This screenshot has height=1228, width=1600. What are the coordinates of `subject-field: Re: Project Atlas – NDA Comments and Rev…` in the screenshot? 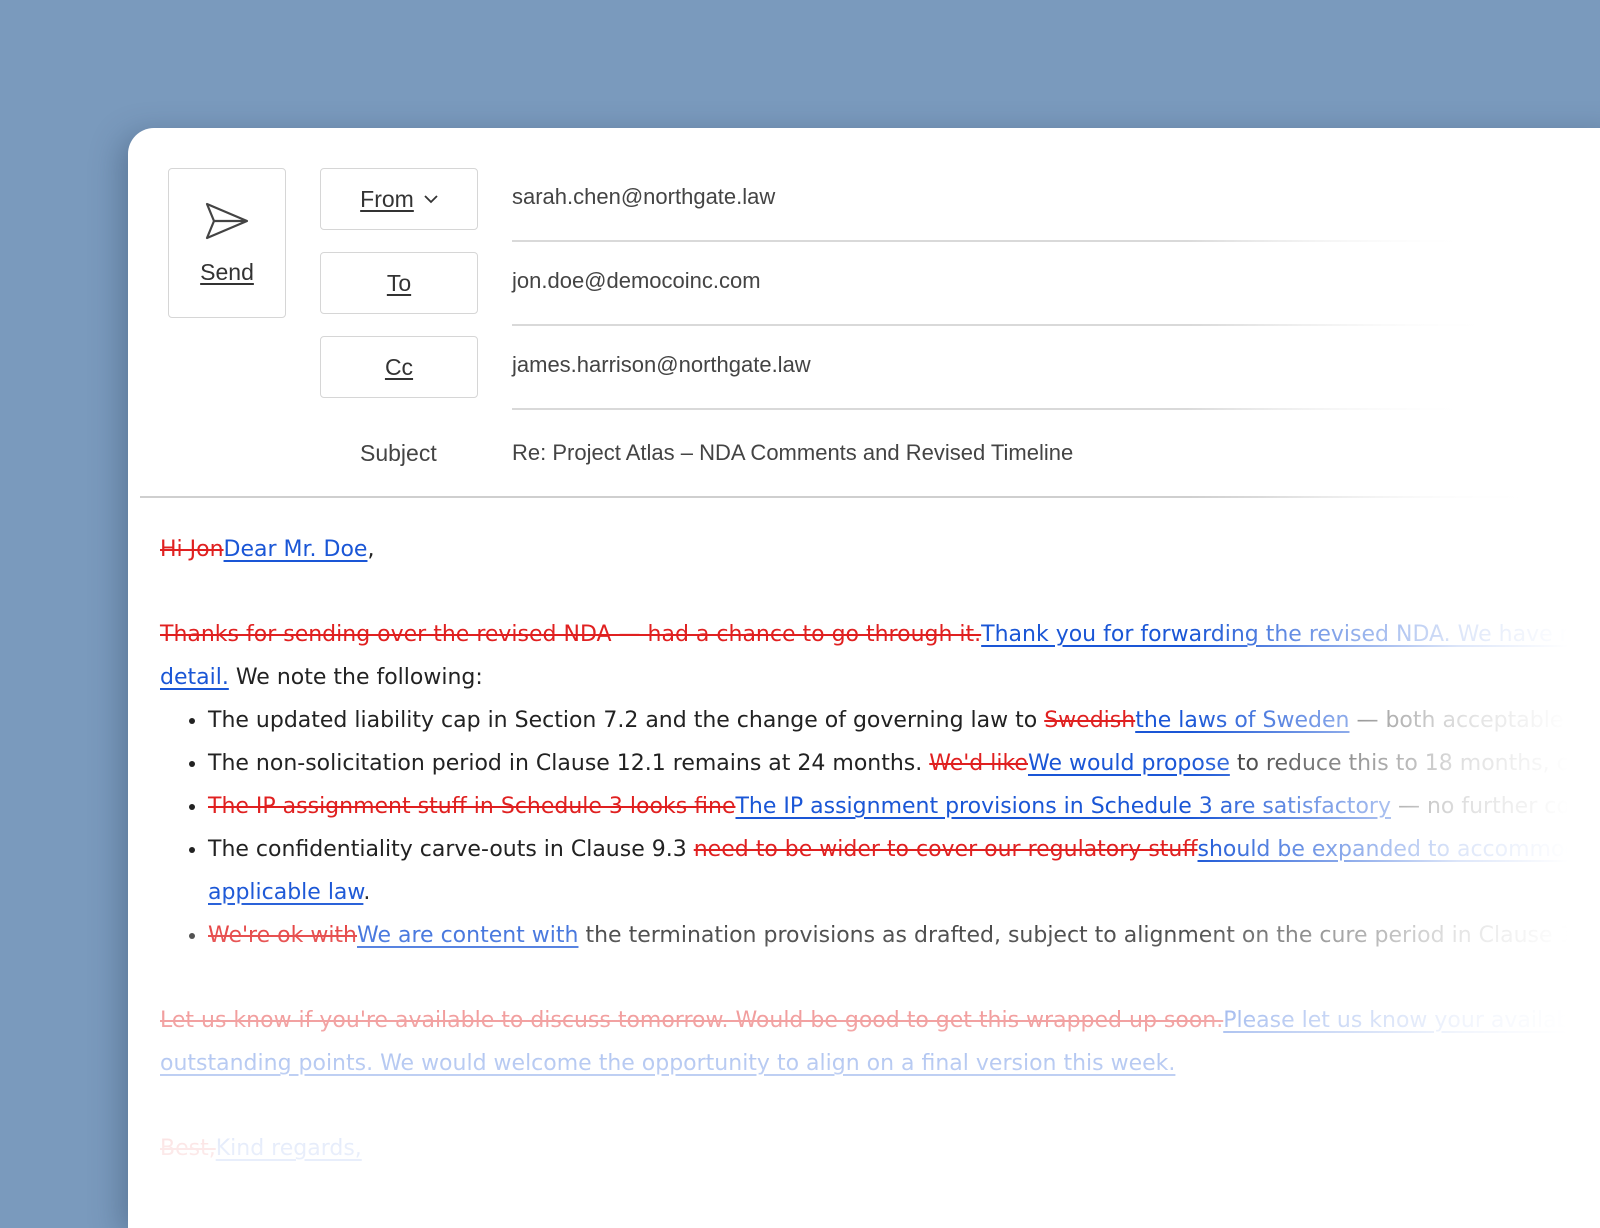 It's located at (792, 453).